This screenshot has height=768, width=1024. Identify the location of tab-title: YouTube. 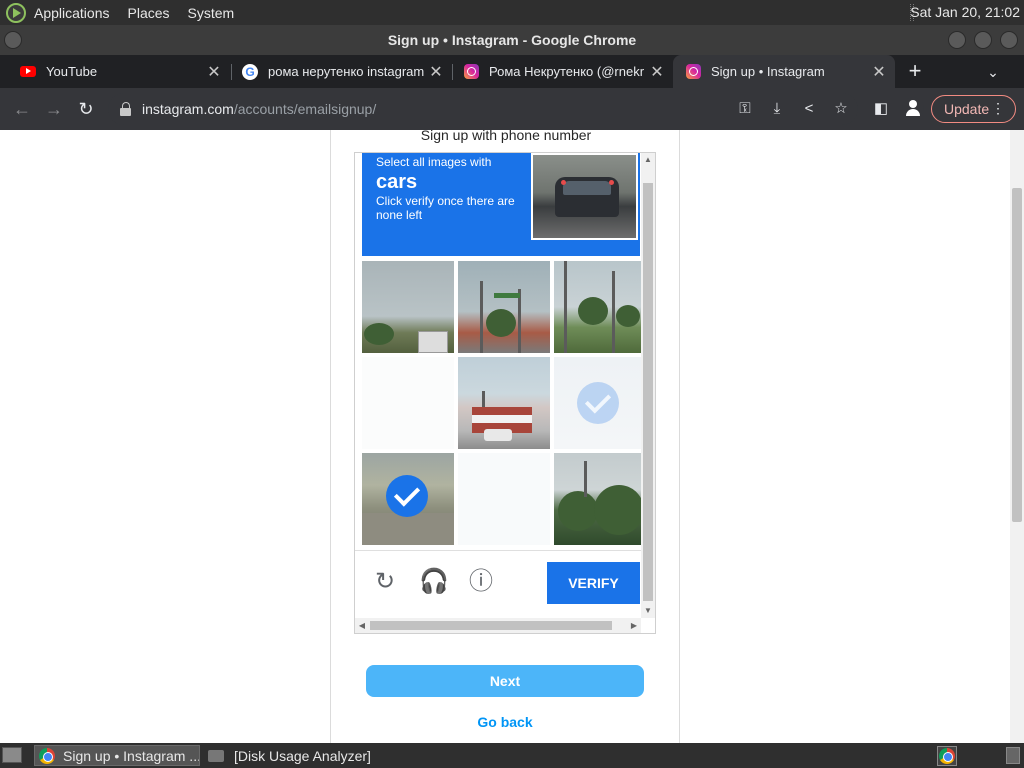
(72, 71).